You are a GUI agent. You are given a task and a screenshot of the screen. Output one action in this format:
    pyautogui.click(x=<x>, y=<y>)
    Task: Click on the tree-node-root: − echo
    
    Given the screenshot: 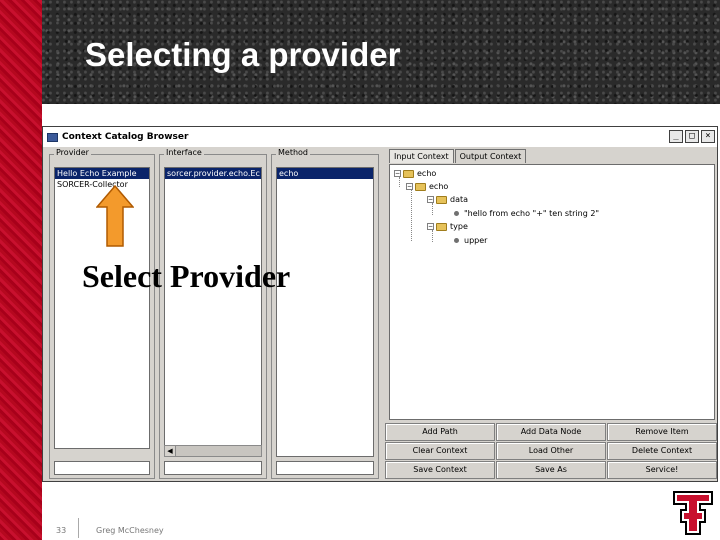 What is the action you would take?
    pyautogui.click(x=415, y=173)
    